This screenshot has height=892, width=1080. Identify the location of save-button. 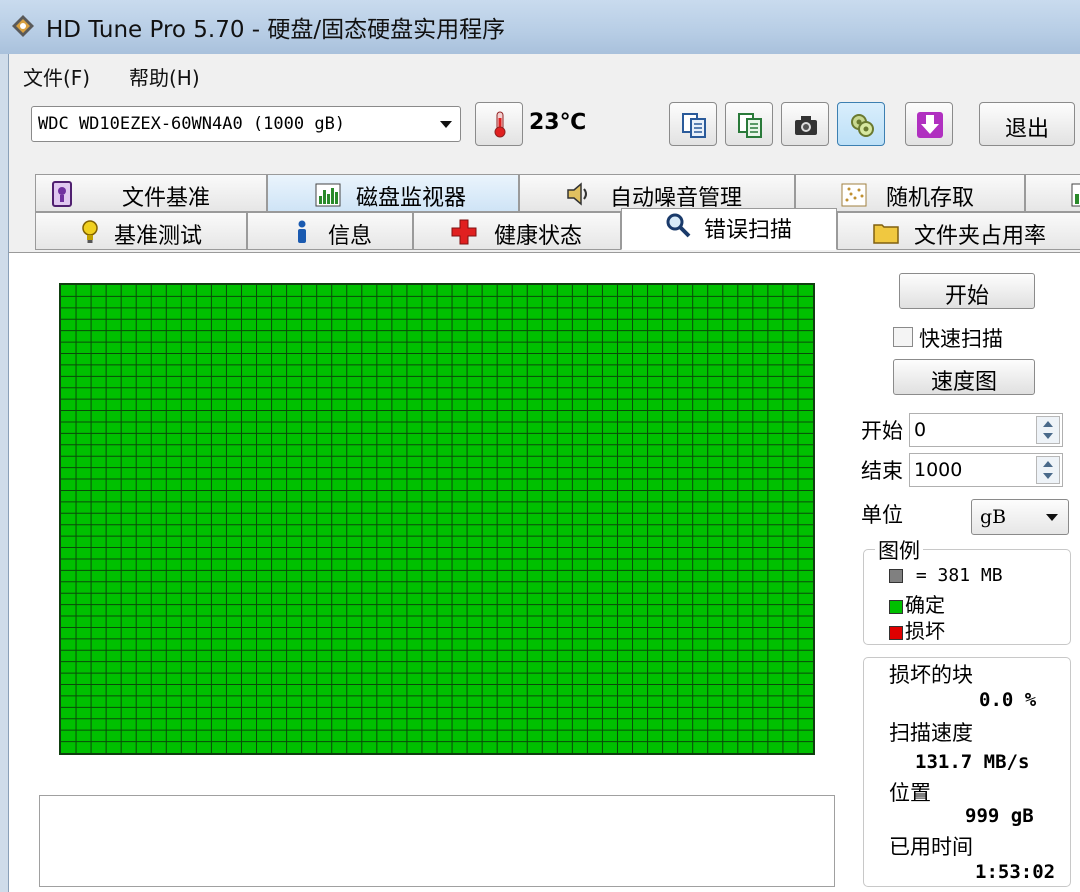
(929, 124).